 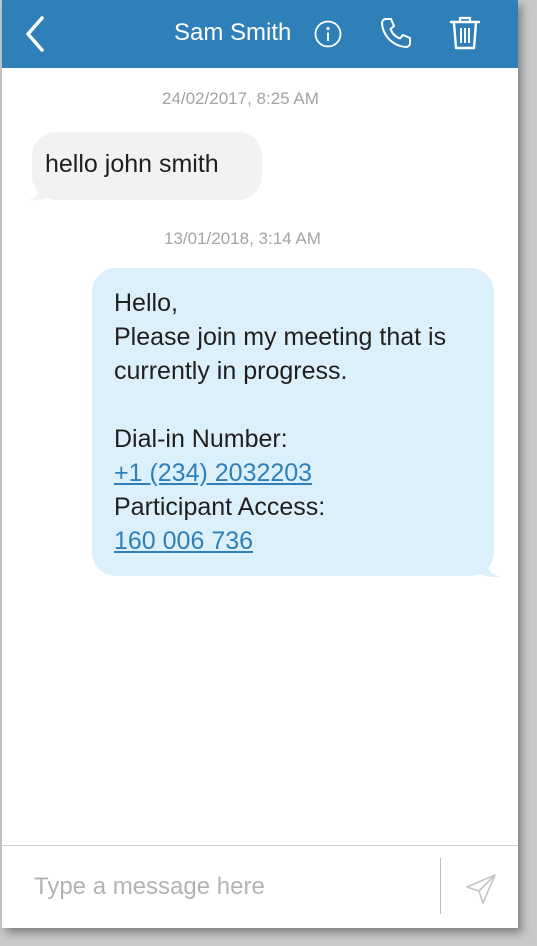 I want to click on send-icon, so click(x=481, y=889).